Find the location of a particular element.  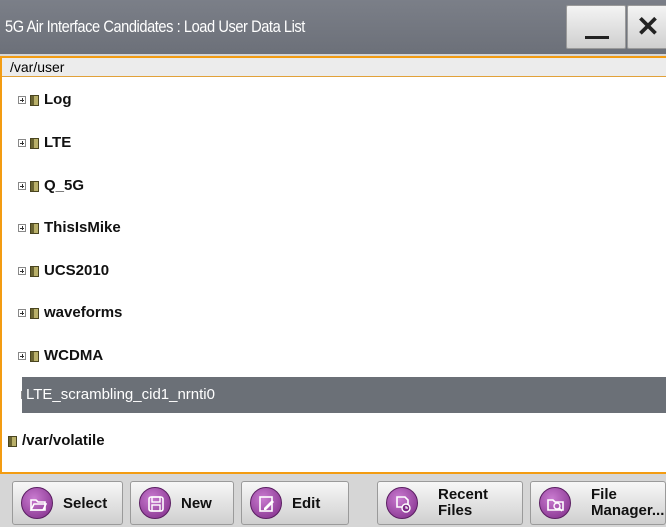

recent-files-label-line2: Files is located at coordinates (455, 510).